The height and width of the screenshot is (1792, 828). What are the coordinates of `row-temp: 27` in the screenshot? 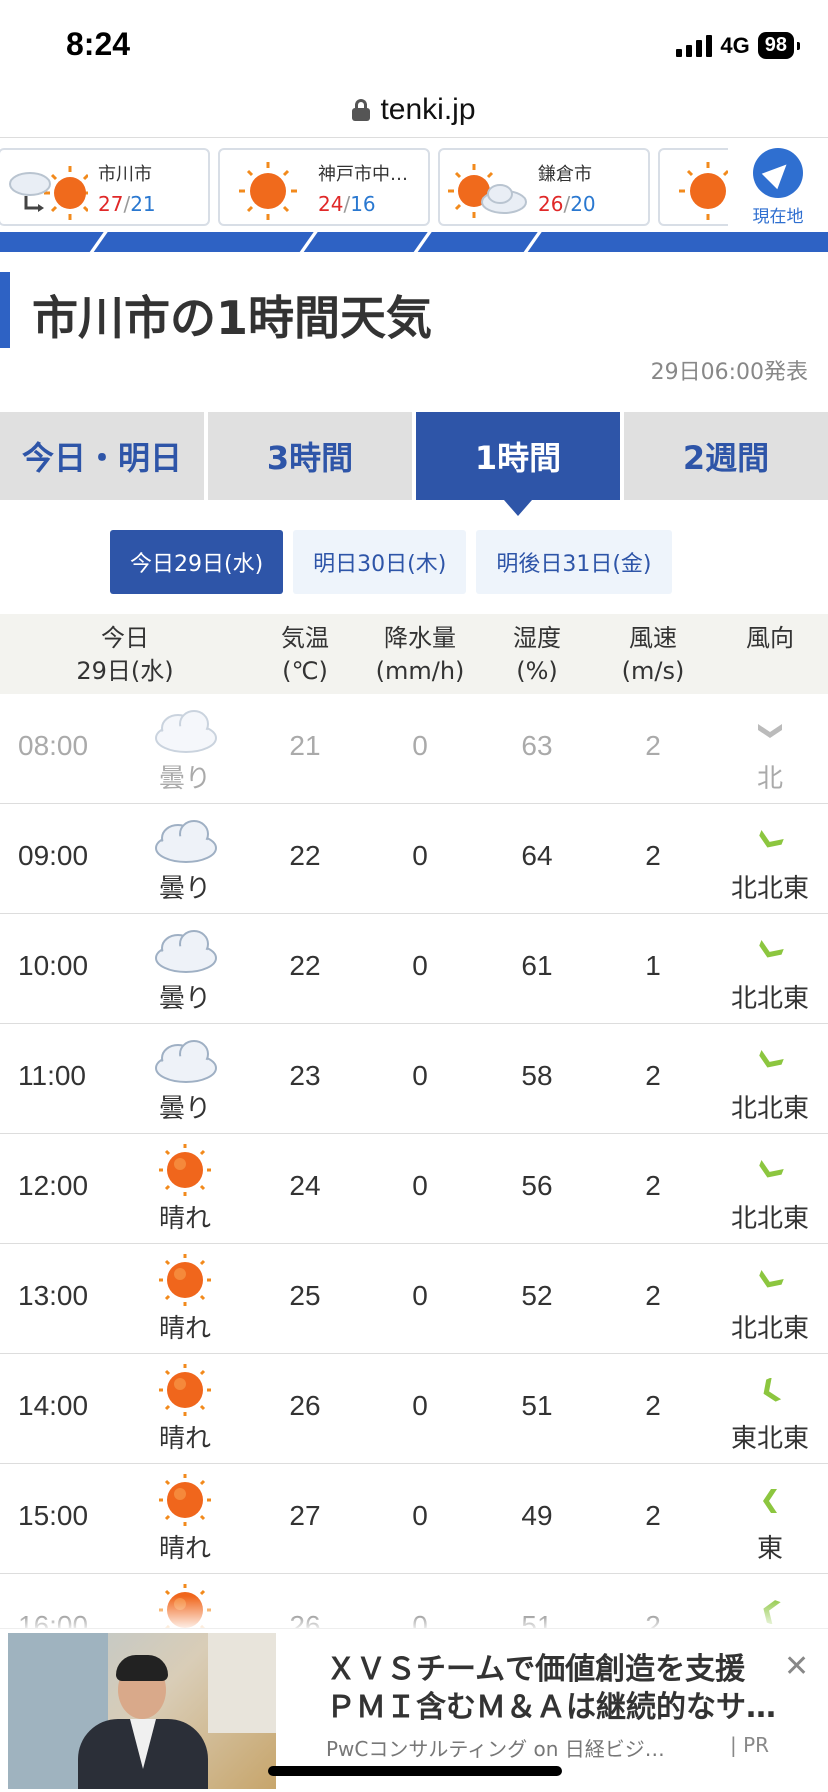 It's located at (305, 1515).